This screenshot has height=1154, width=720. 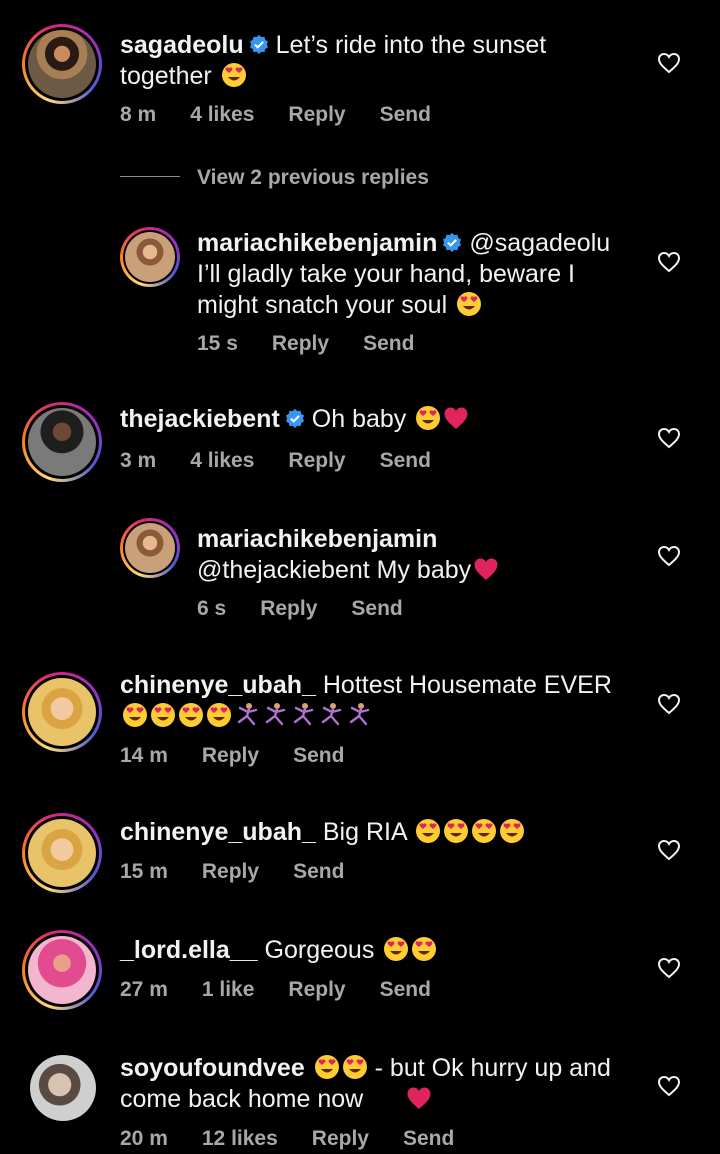 What do you see at coordinates (144, 989) in the screenshot?
I see `comment-time: 27 m` at bounding box center [144, 989].